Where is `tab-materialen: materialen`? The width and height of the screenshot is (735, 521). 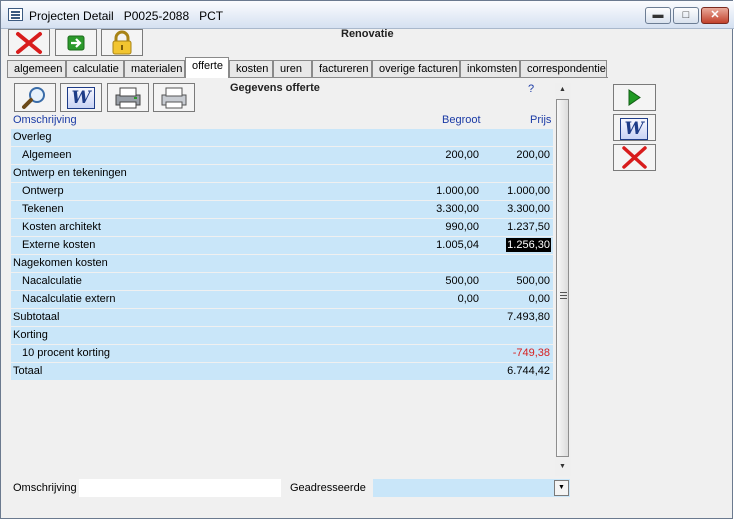
tab-materialen: materialen is located at coordinates (154, 68).